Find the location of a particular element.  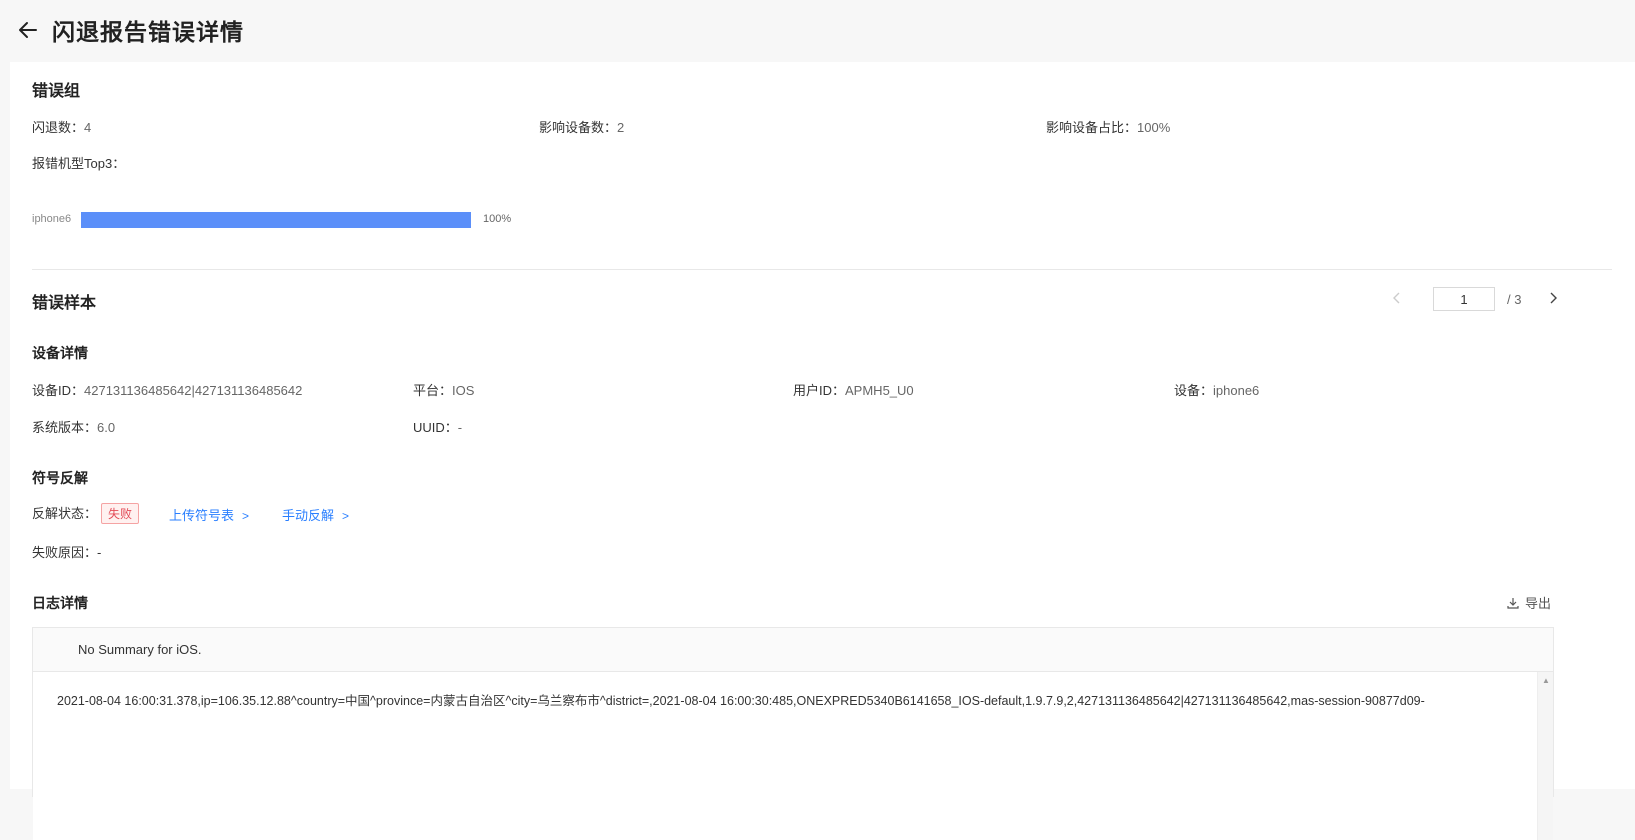

affected-ratio-label: 影响设备占比： is located at coordinates (1092, 127).